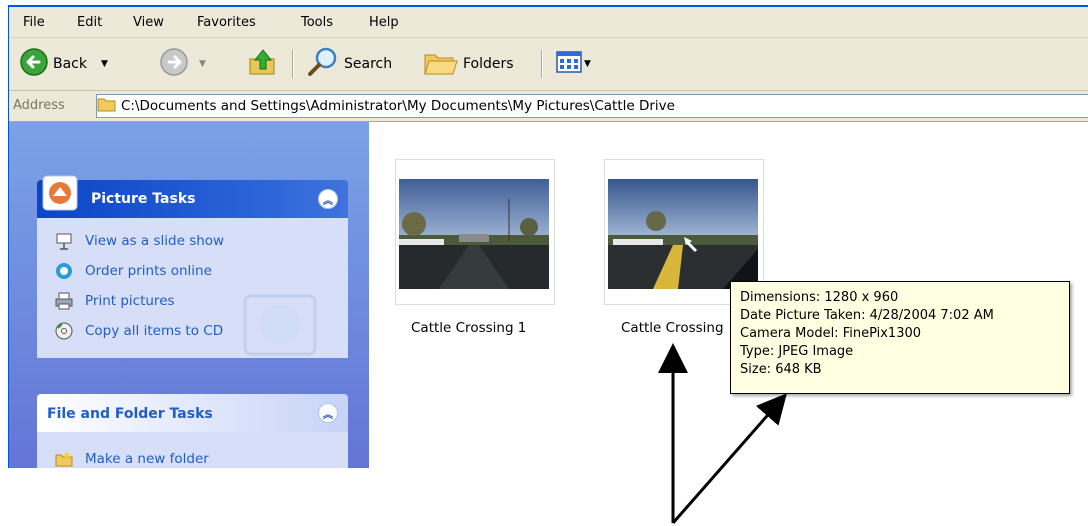  I want to click on annotation-arrows, so click(722, 433).